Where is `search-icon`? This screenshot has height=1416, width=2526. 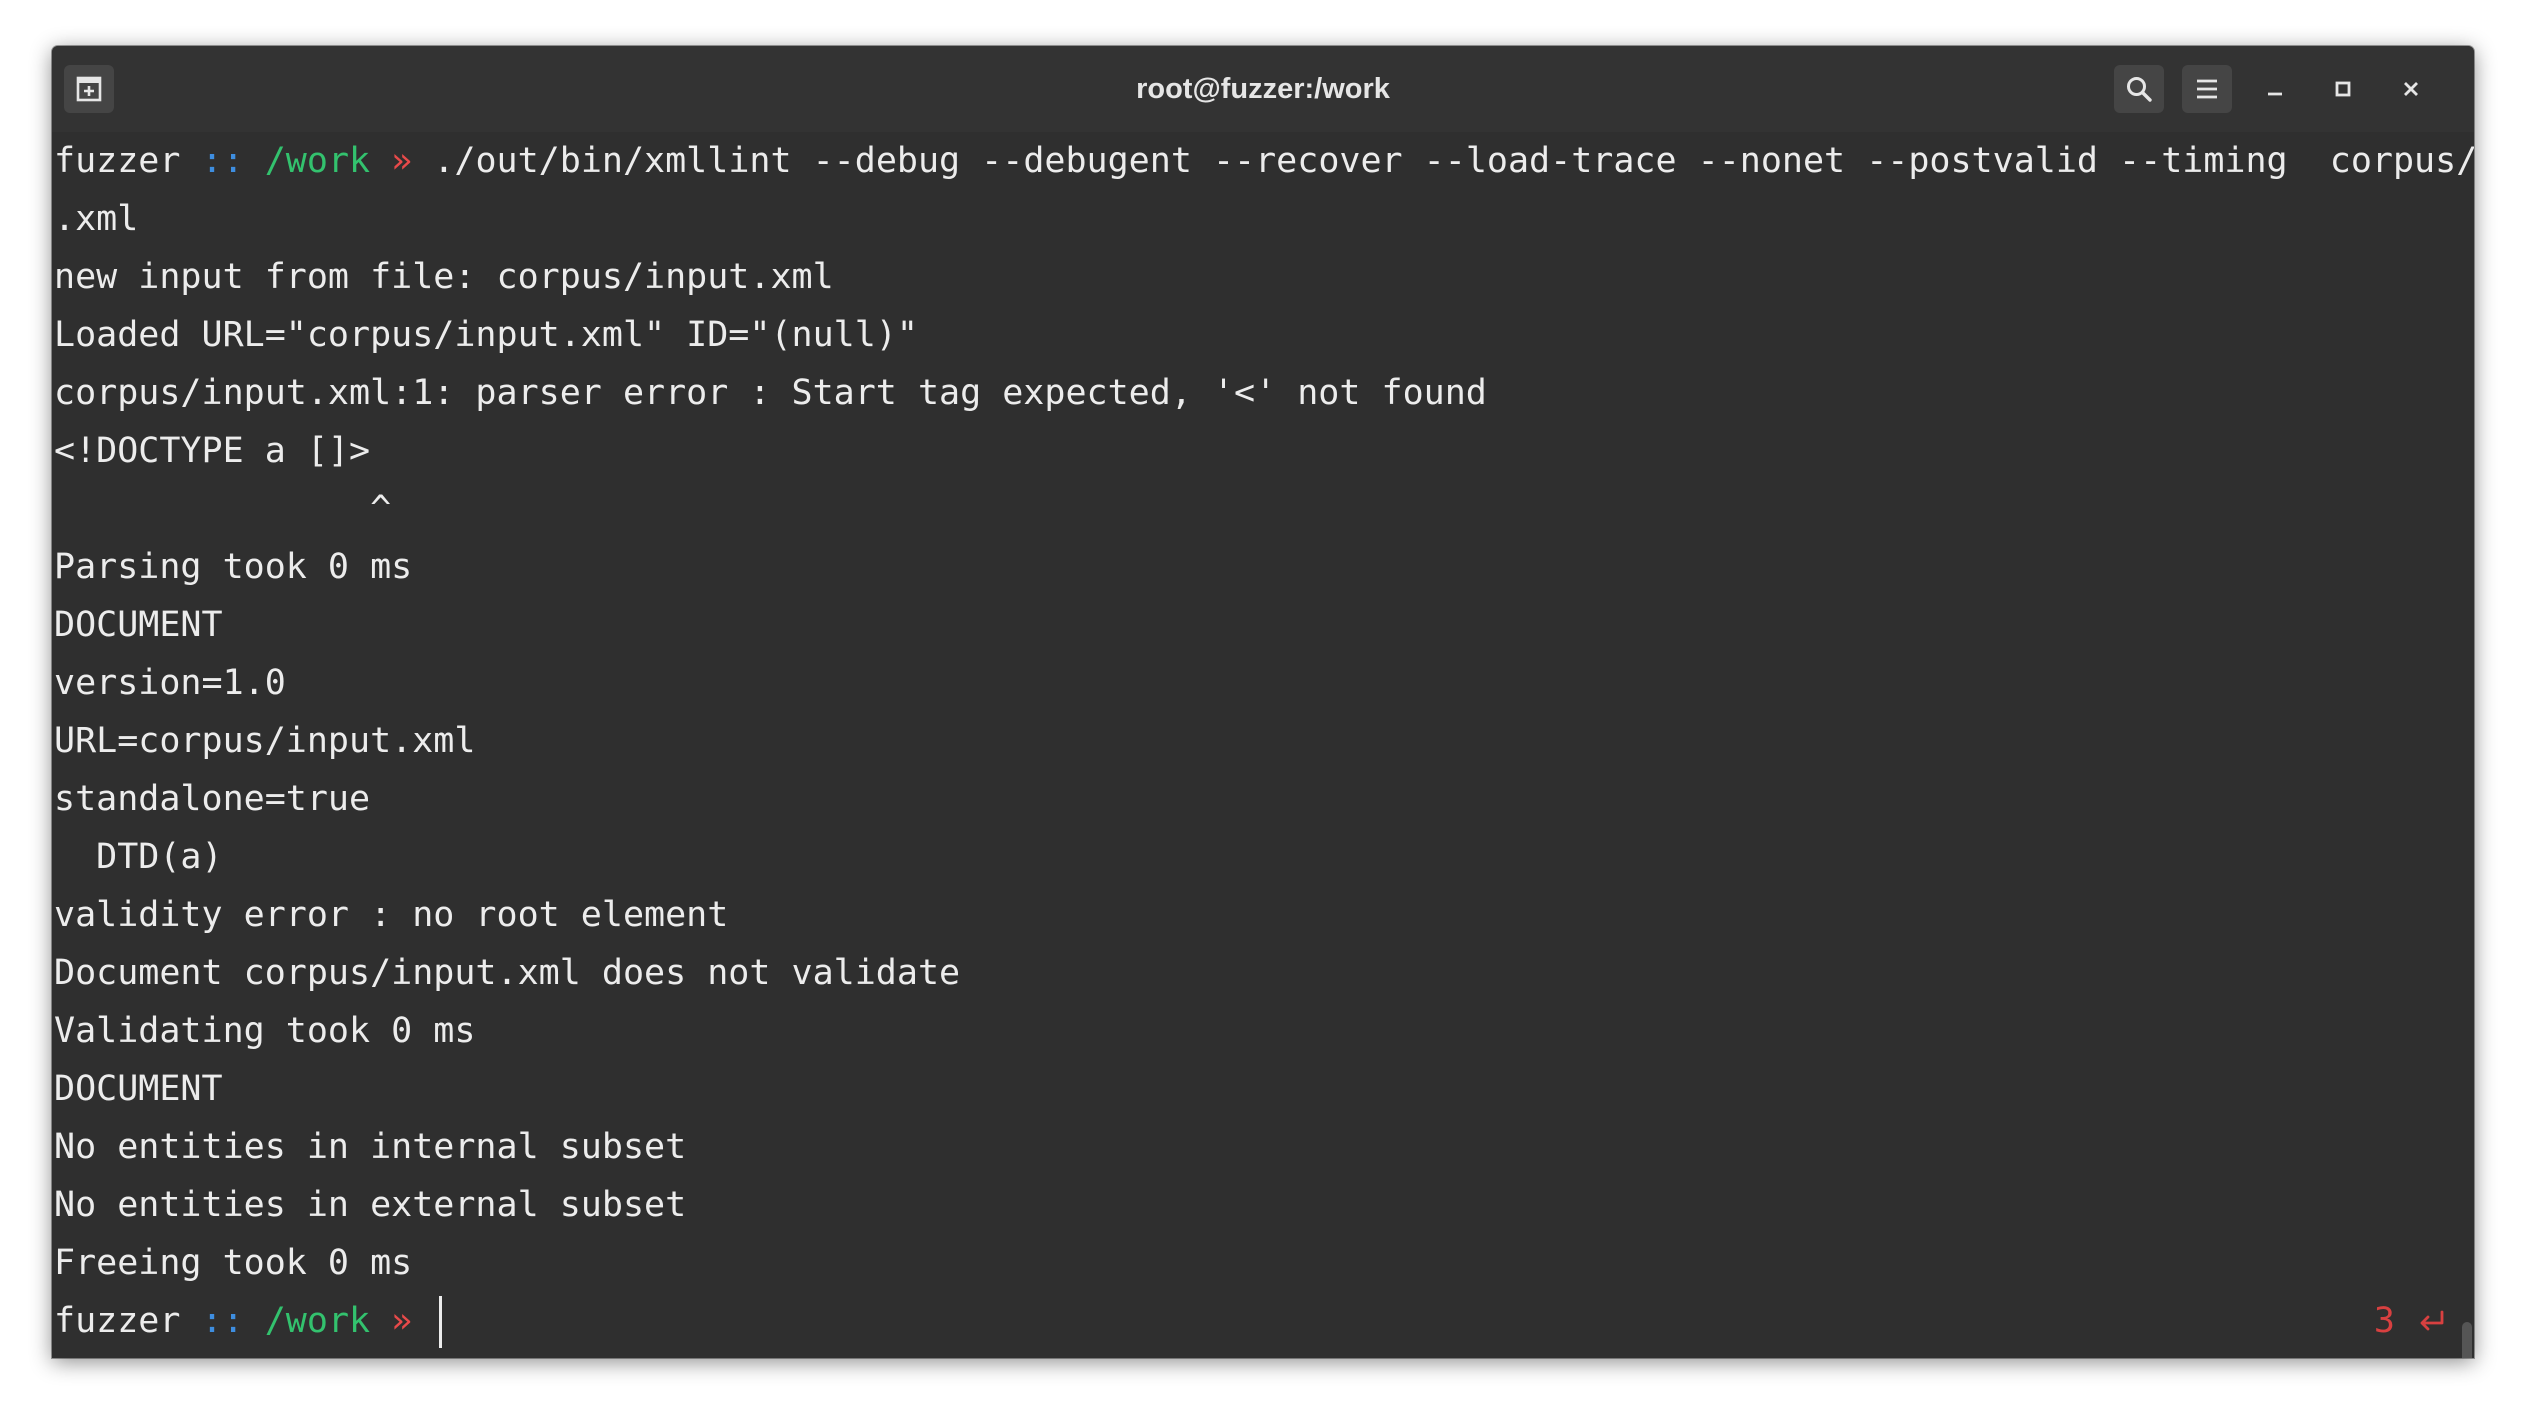
search-icon is located at coordinates (2139, 89).